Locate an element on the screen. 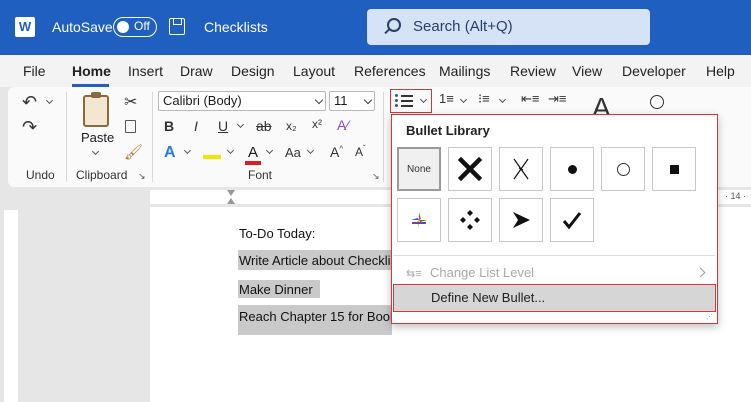 The height and width of the screenshot is (402, 751). change-case-button: Aa is located at coordinates (293, 152).